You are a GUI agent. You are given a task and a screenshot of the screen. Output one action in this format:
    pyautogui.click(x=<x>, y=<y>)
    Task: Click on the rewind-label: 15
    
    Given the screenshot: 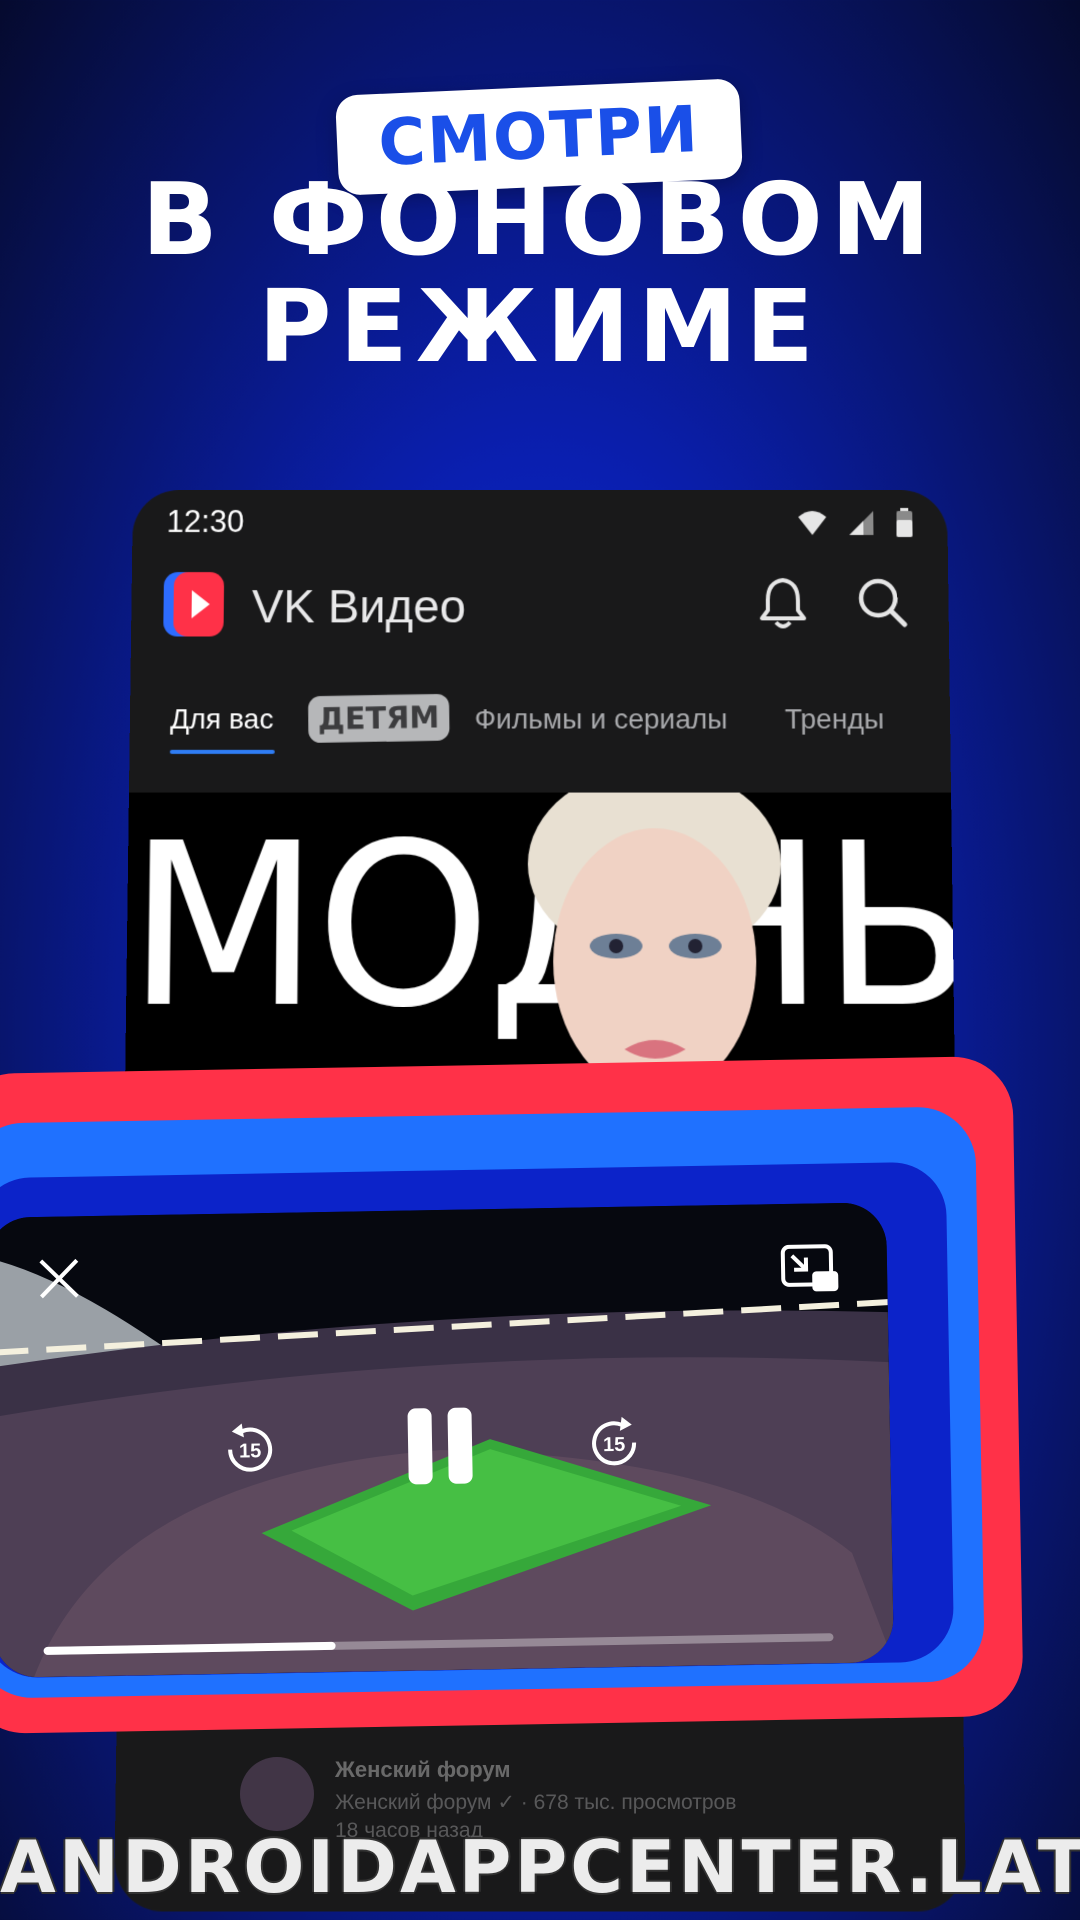 What is the action you would take?
    pyautogui.click(x=250, y=1451)
    